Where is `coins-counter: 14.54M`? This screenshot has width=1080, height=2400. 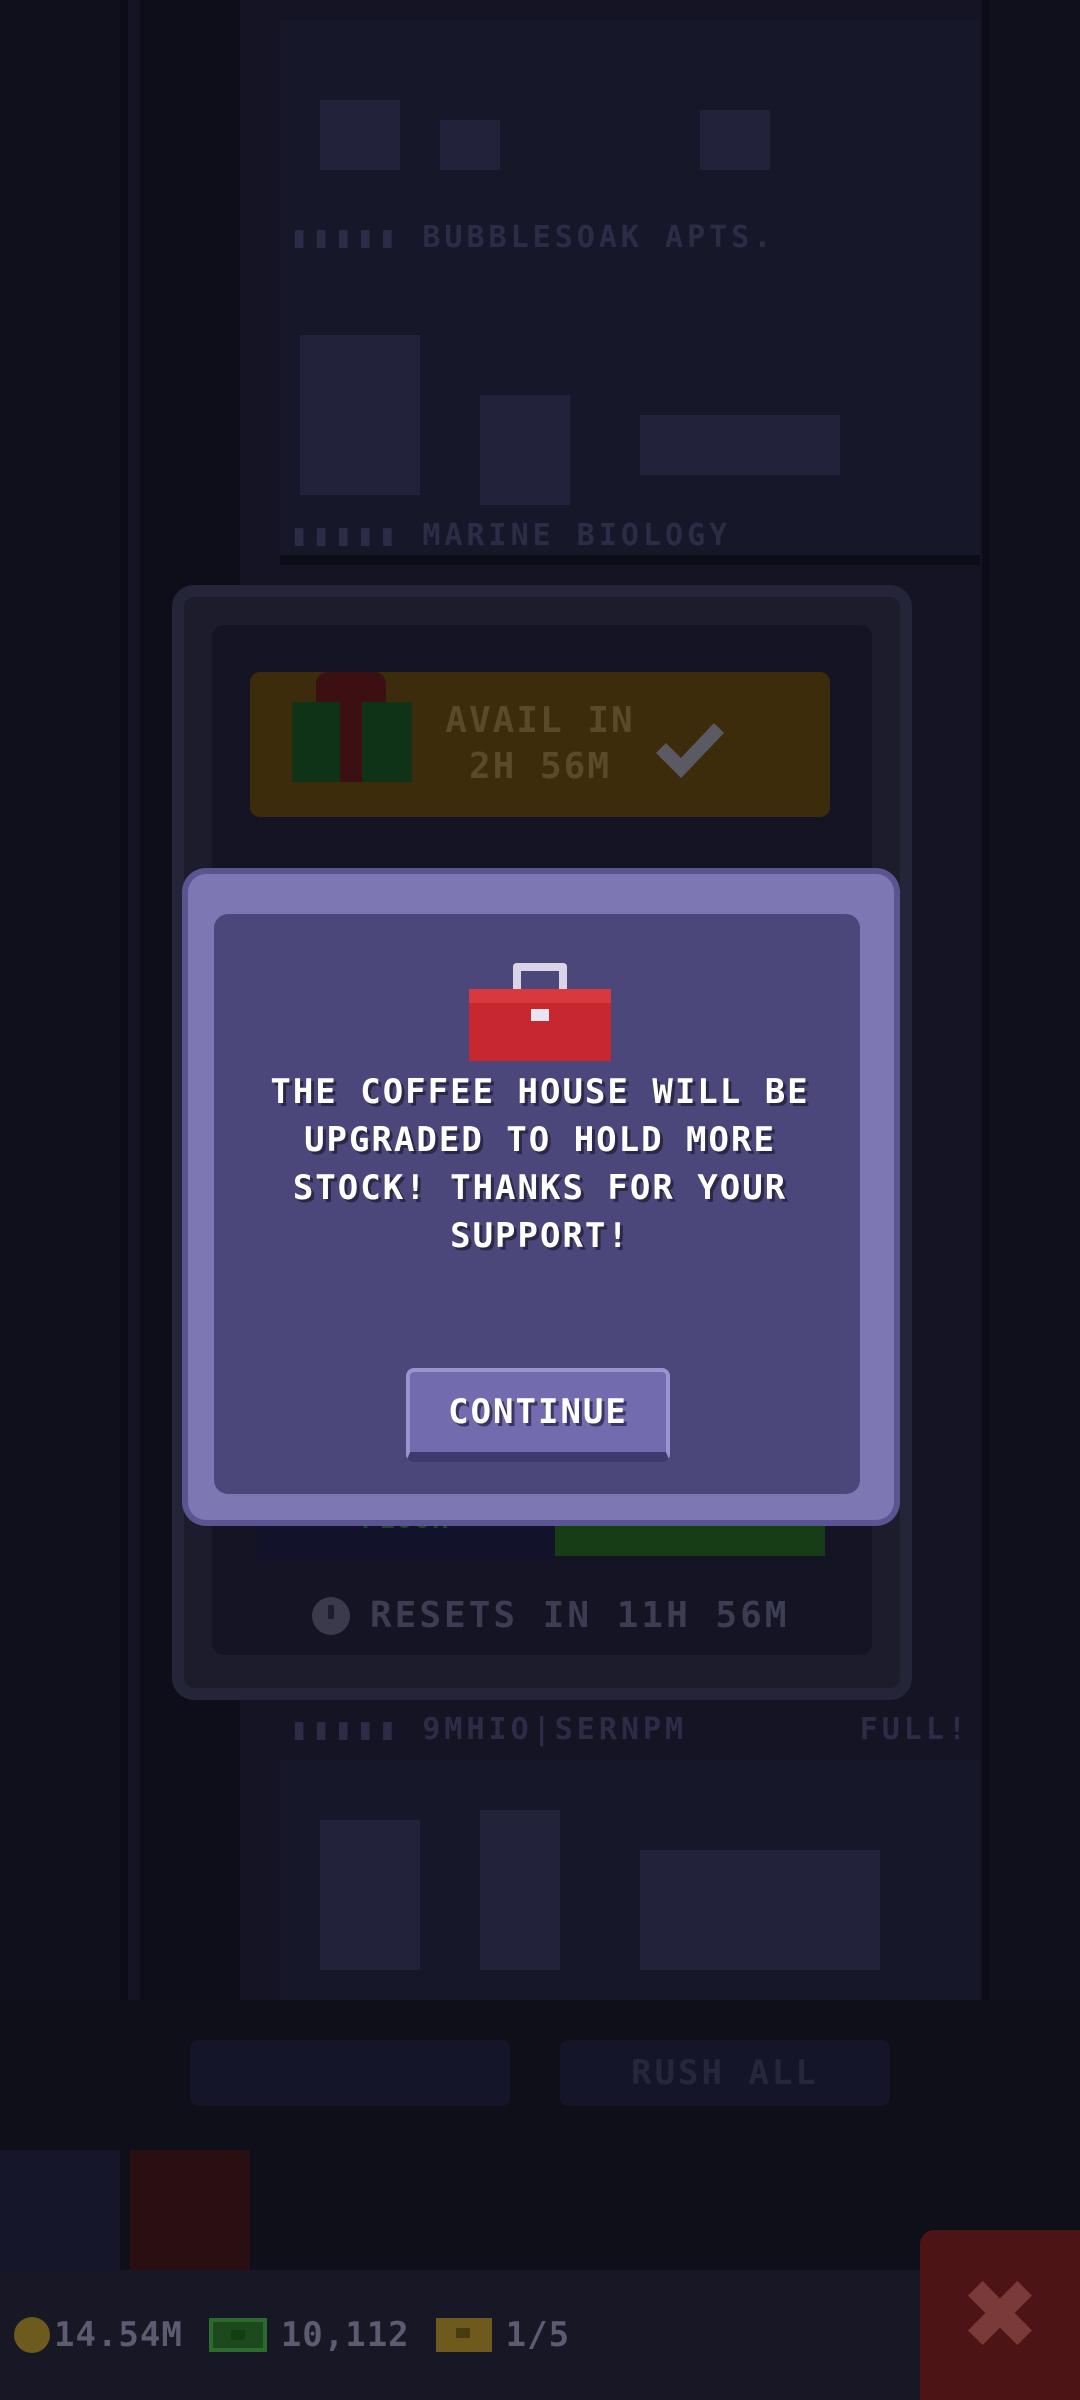 coins-counter: 14.54M is located at coordinates (98, 2335).